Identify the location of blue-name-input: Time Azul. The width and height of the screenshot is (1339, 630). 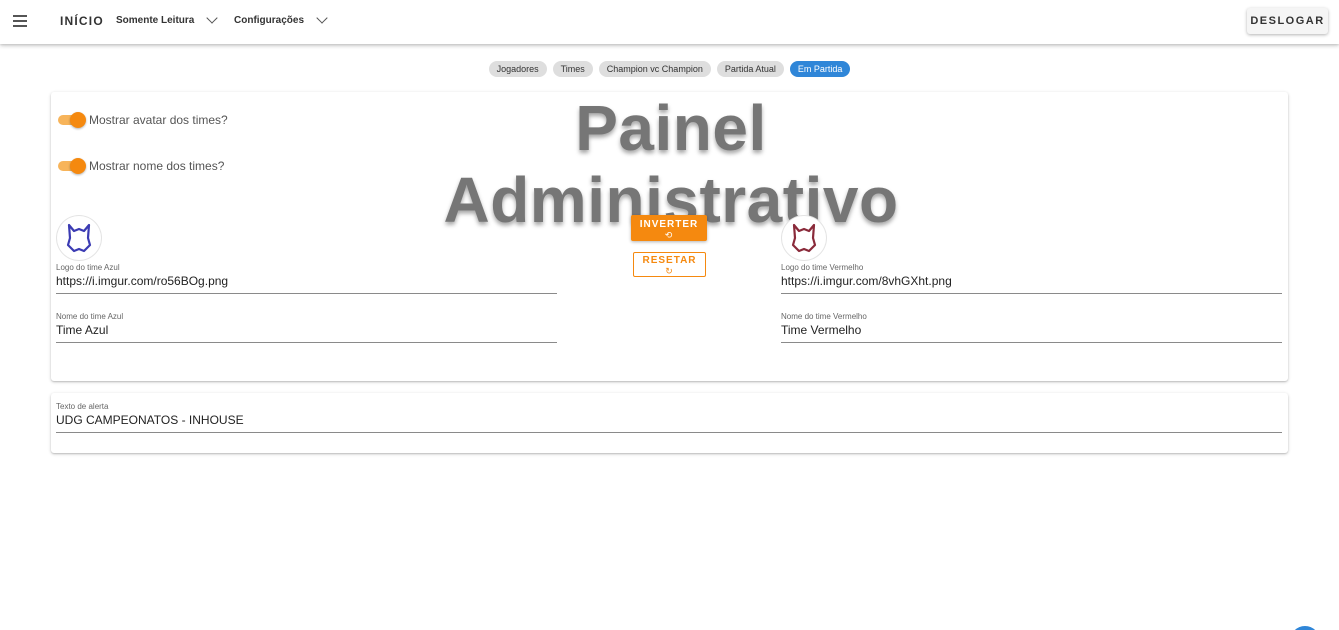
(306, 332).